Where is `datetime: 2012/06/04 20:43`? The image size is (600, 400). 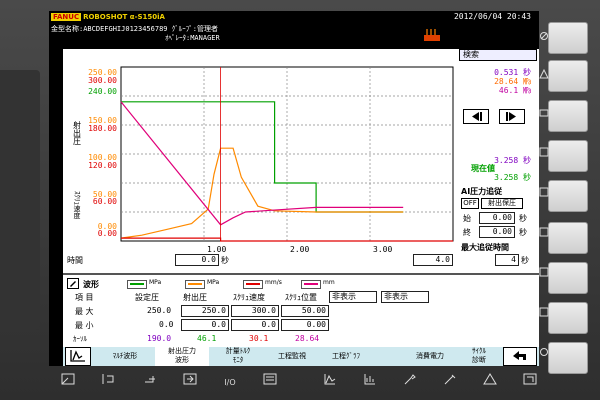 datetime: 2012/06/04 20:43 is located at coordinates (492, 16).